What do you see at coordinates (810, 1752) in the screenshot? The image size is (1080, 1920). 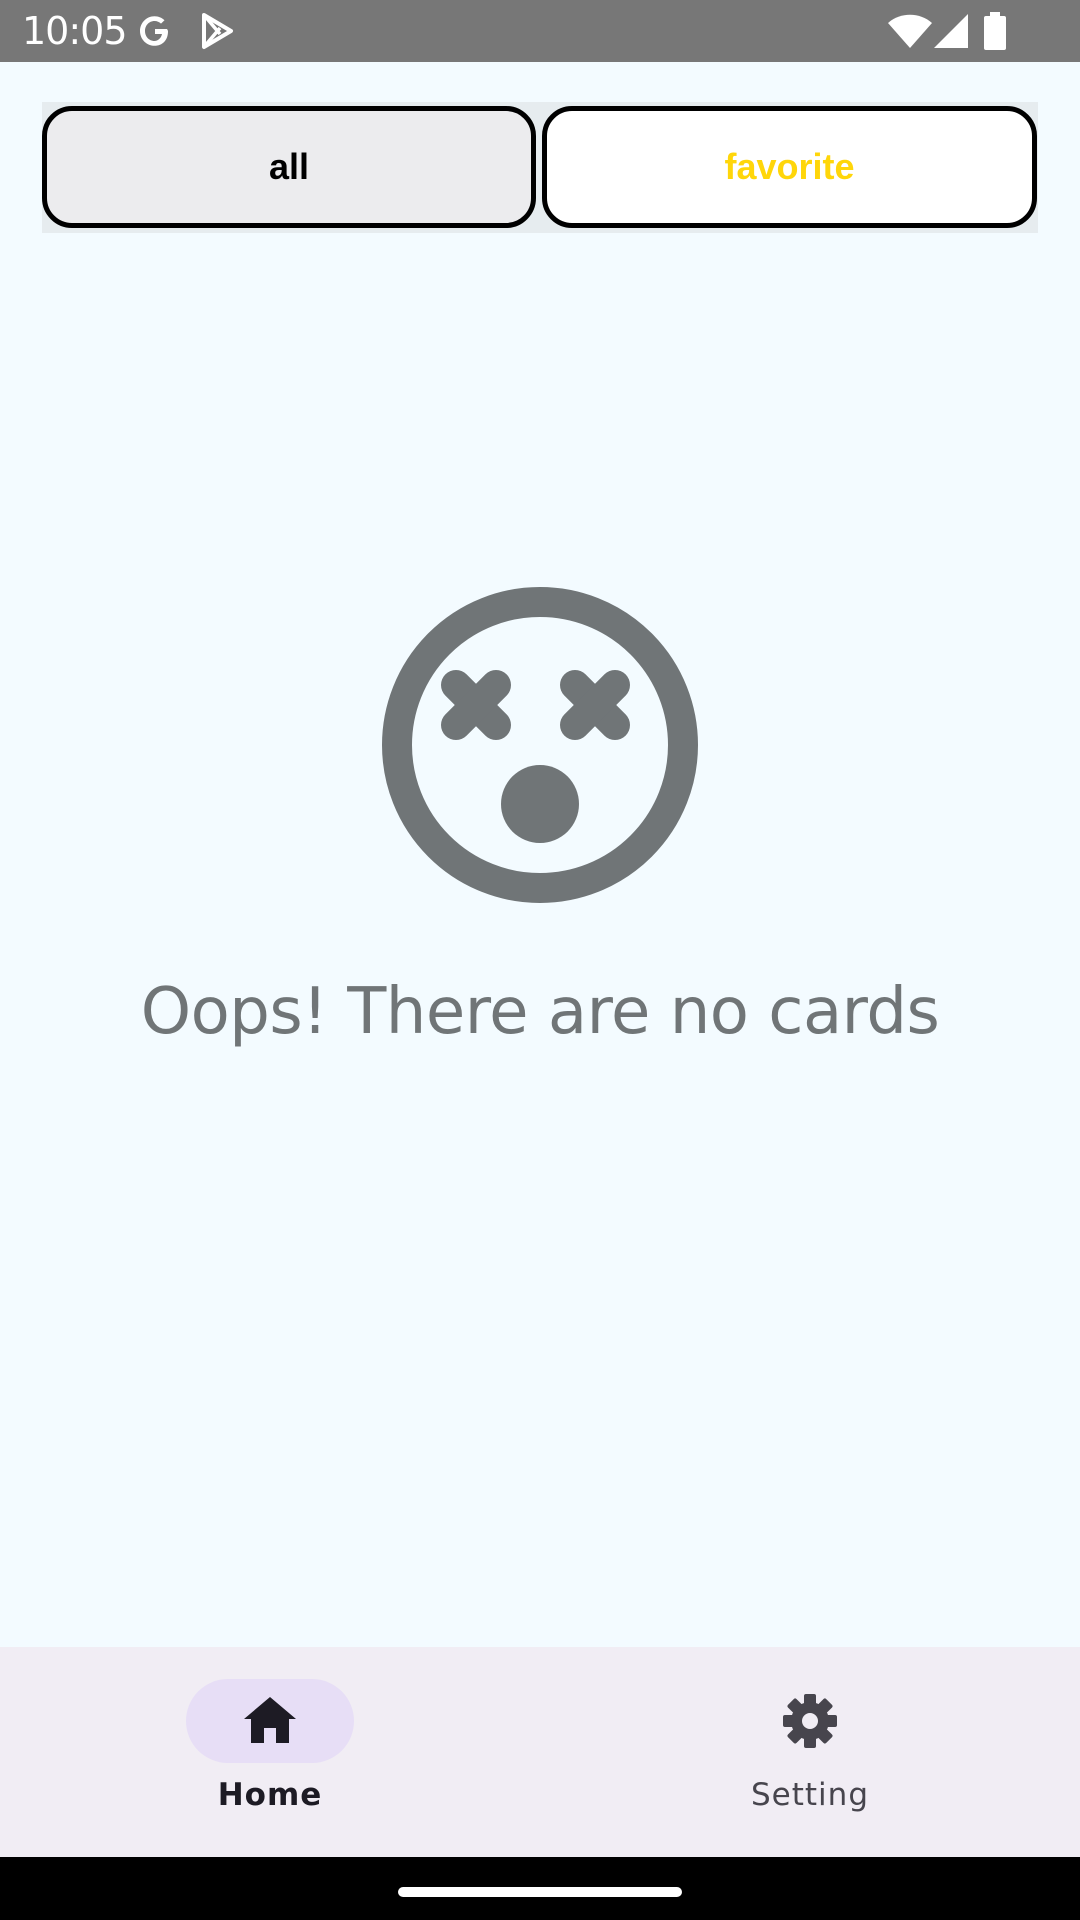 I see `nav-item-setting: Setting` at bounding box center [810, 1752].